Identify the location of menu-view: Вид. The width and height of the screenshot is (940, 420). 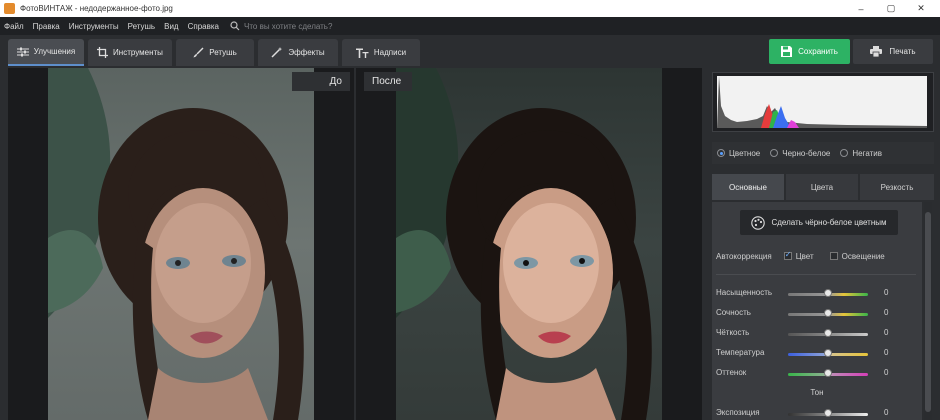
(171, 26).